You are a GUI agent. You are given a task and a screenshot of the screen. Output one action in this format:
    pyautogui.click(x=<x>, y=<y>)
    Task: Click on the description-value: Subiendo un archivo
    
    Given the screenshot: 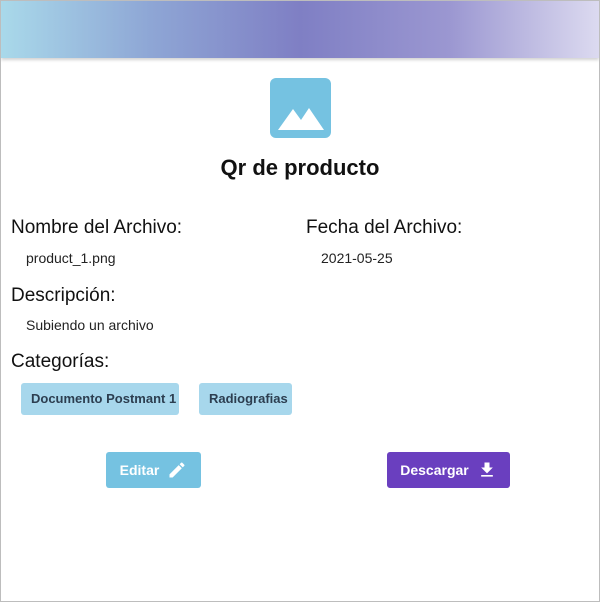 What is the action you would take?
    pyautogui.click(x=90, y=325)
    